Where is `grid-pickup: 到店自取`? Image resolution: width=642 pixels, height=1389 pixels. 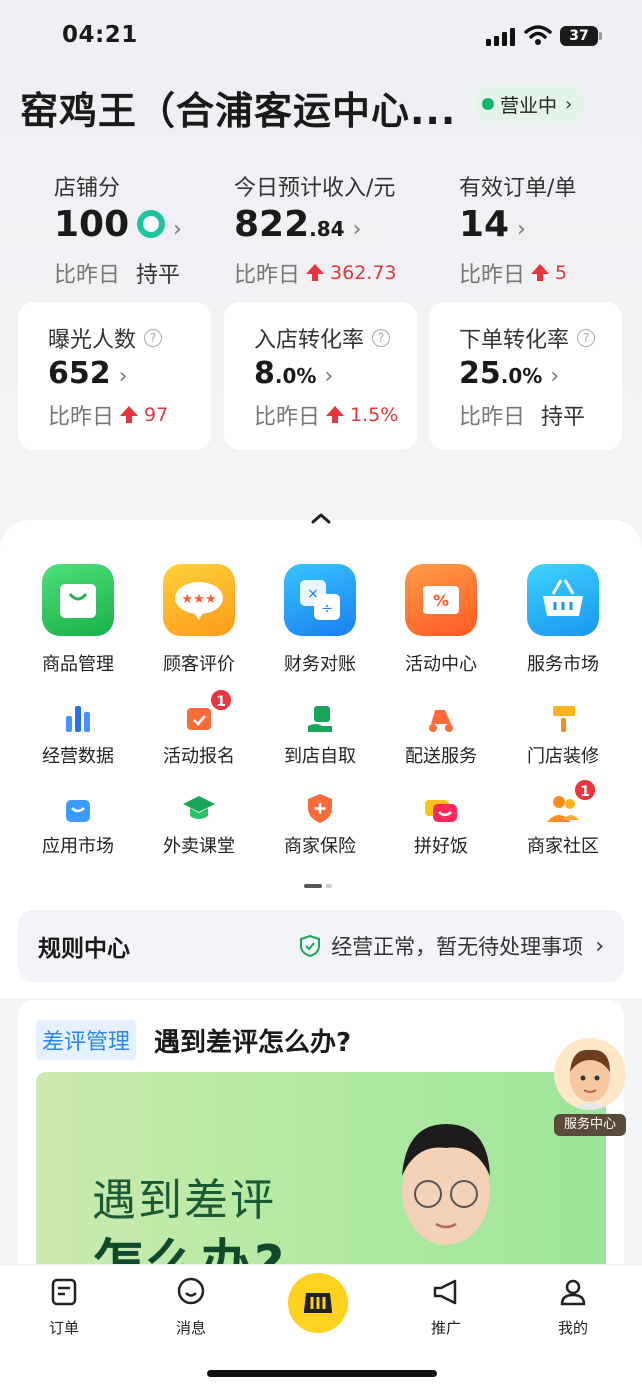 grid-pickup: 到店自取 is located at coordinates (320, 734).